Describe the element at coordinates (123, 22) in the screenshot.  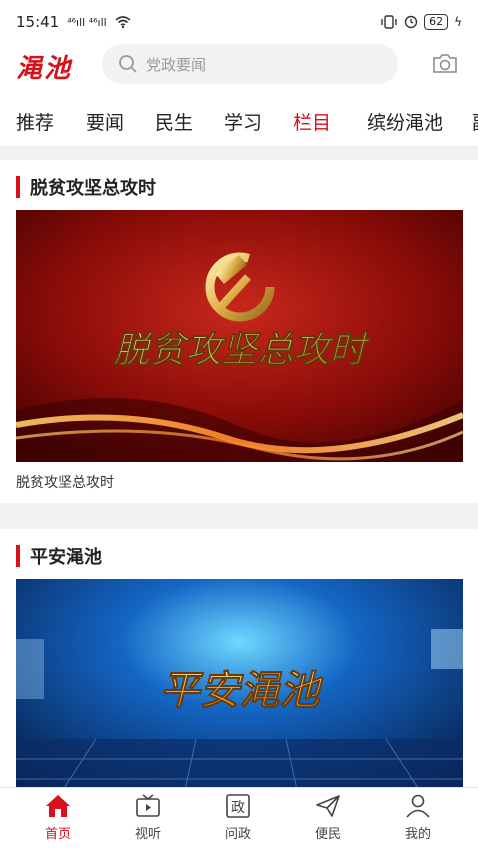
I see `wifi-icon` at that location.